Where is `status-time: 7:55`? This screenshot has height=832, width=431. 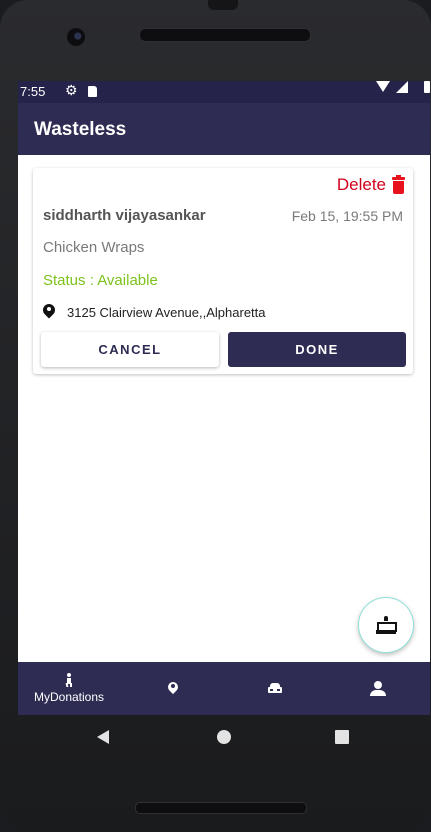 status-time: 7:55 is located at coordinates (33, 91).